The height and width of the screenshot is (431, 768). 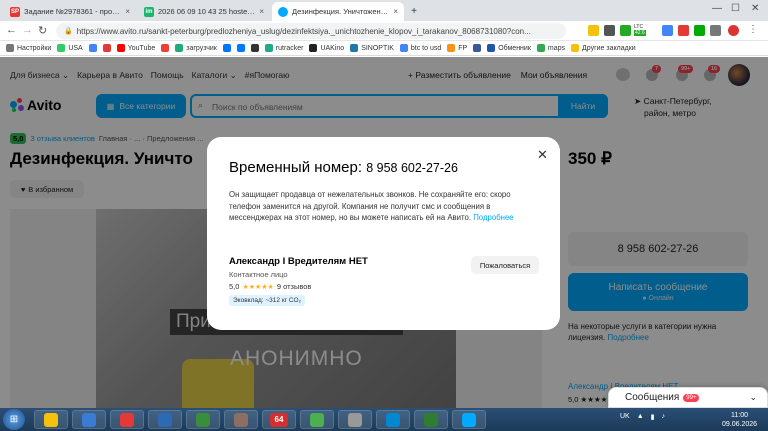 I want to click on windows-taskbar: ⊞ 64 UK ▲ ▮ ♪ 11:00 09.06.2026, so click(x=384, y=419).